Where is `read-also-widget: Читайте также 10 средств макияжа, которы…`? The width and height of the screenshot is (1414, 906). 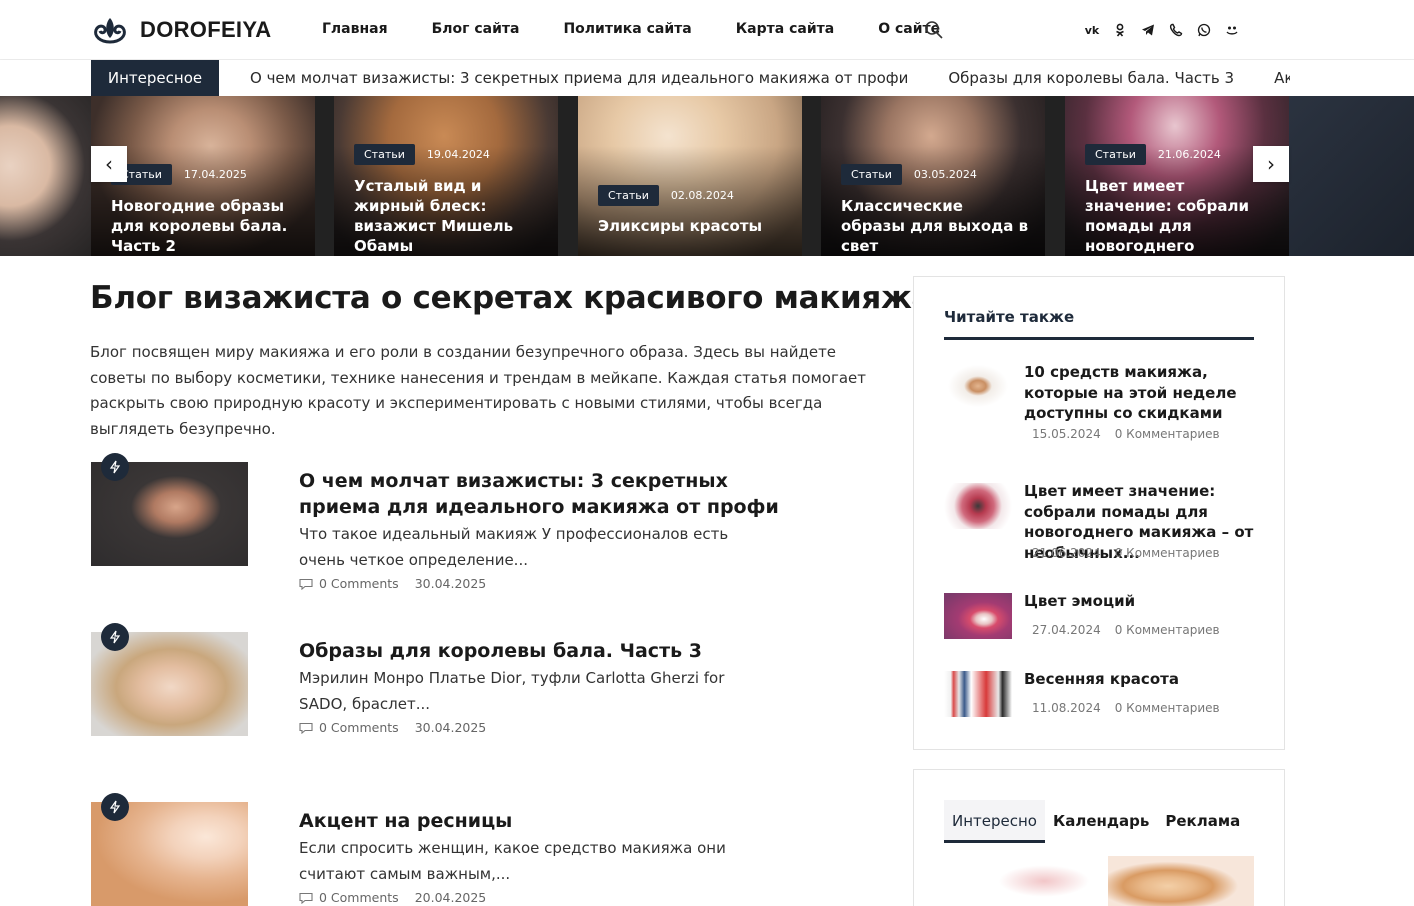 read-also-widget: Читайте также 10 средств макияжа, которы… is located at coordinates (1099, 513).